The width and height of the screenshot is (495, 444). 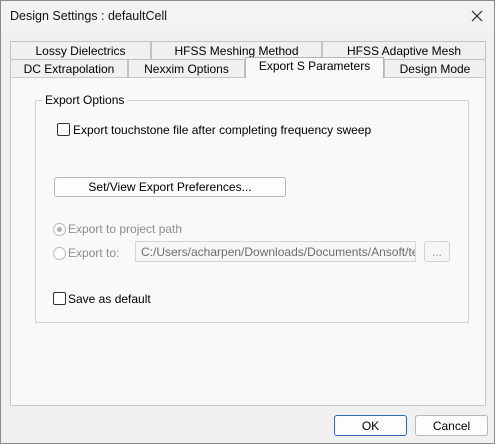 I want to click on tab-label: DC Extrapolation, so click(x=69, y=68).